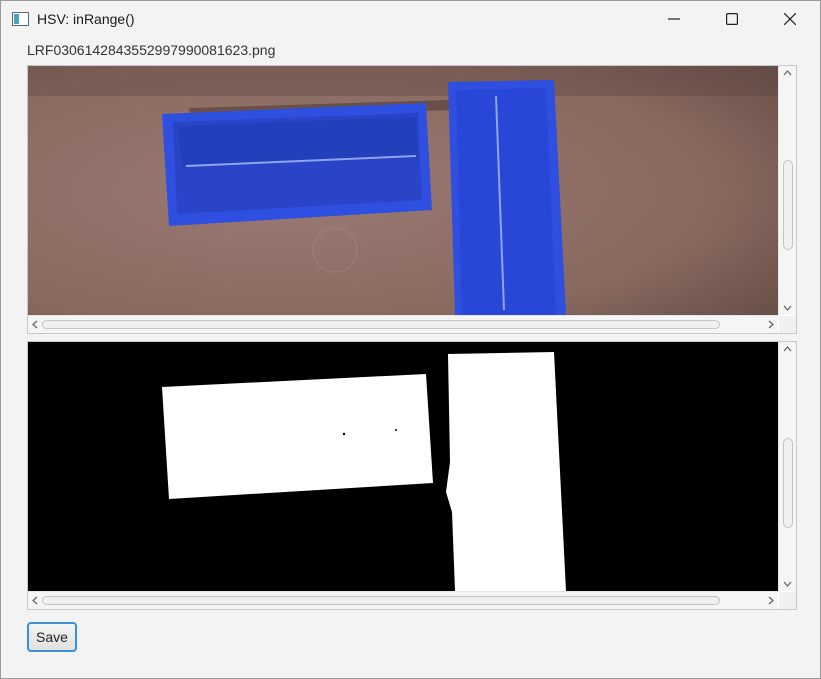 This screenshot has width=821, height=679. I want to click on original-vertical-scrollbar, so click(787, 190).